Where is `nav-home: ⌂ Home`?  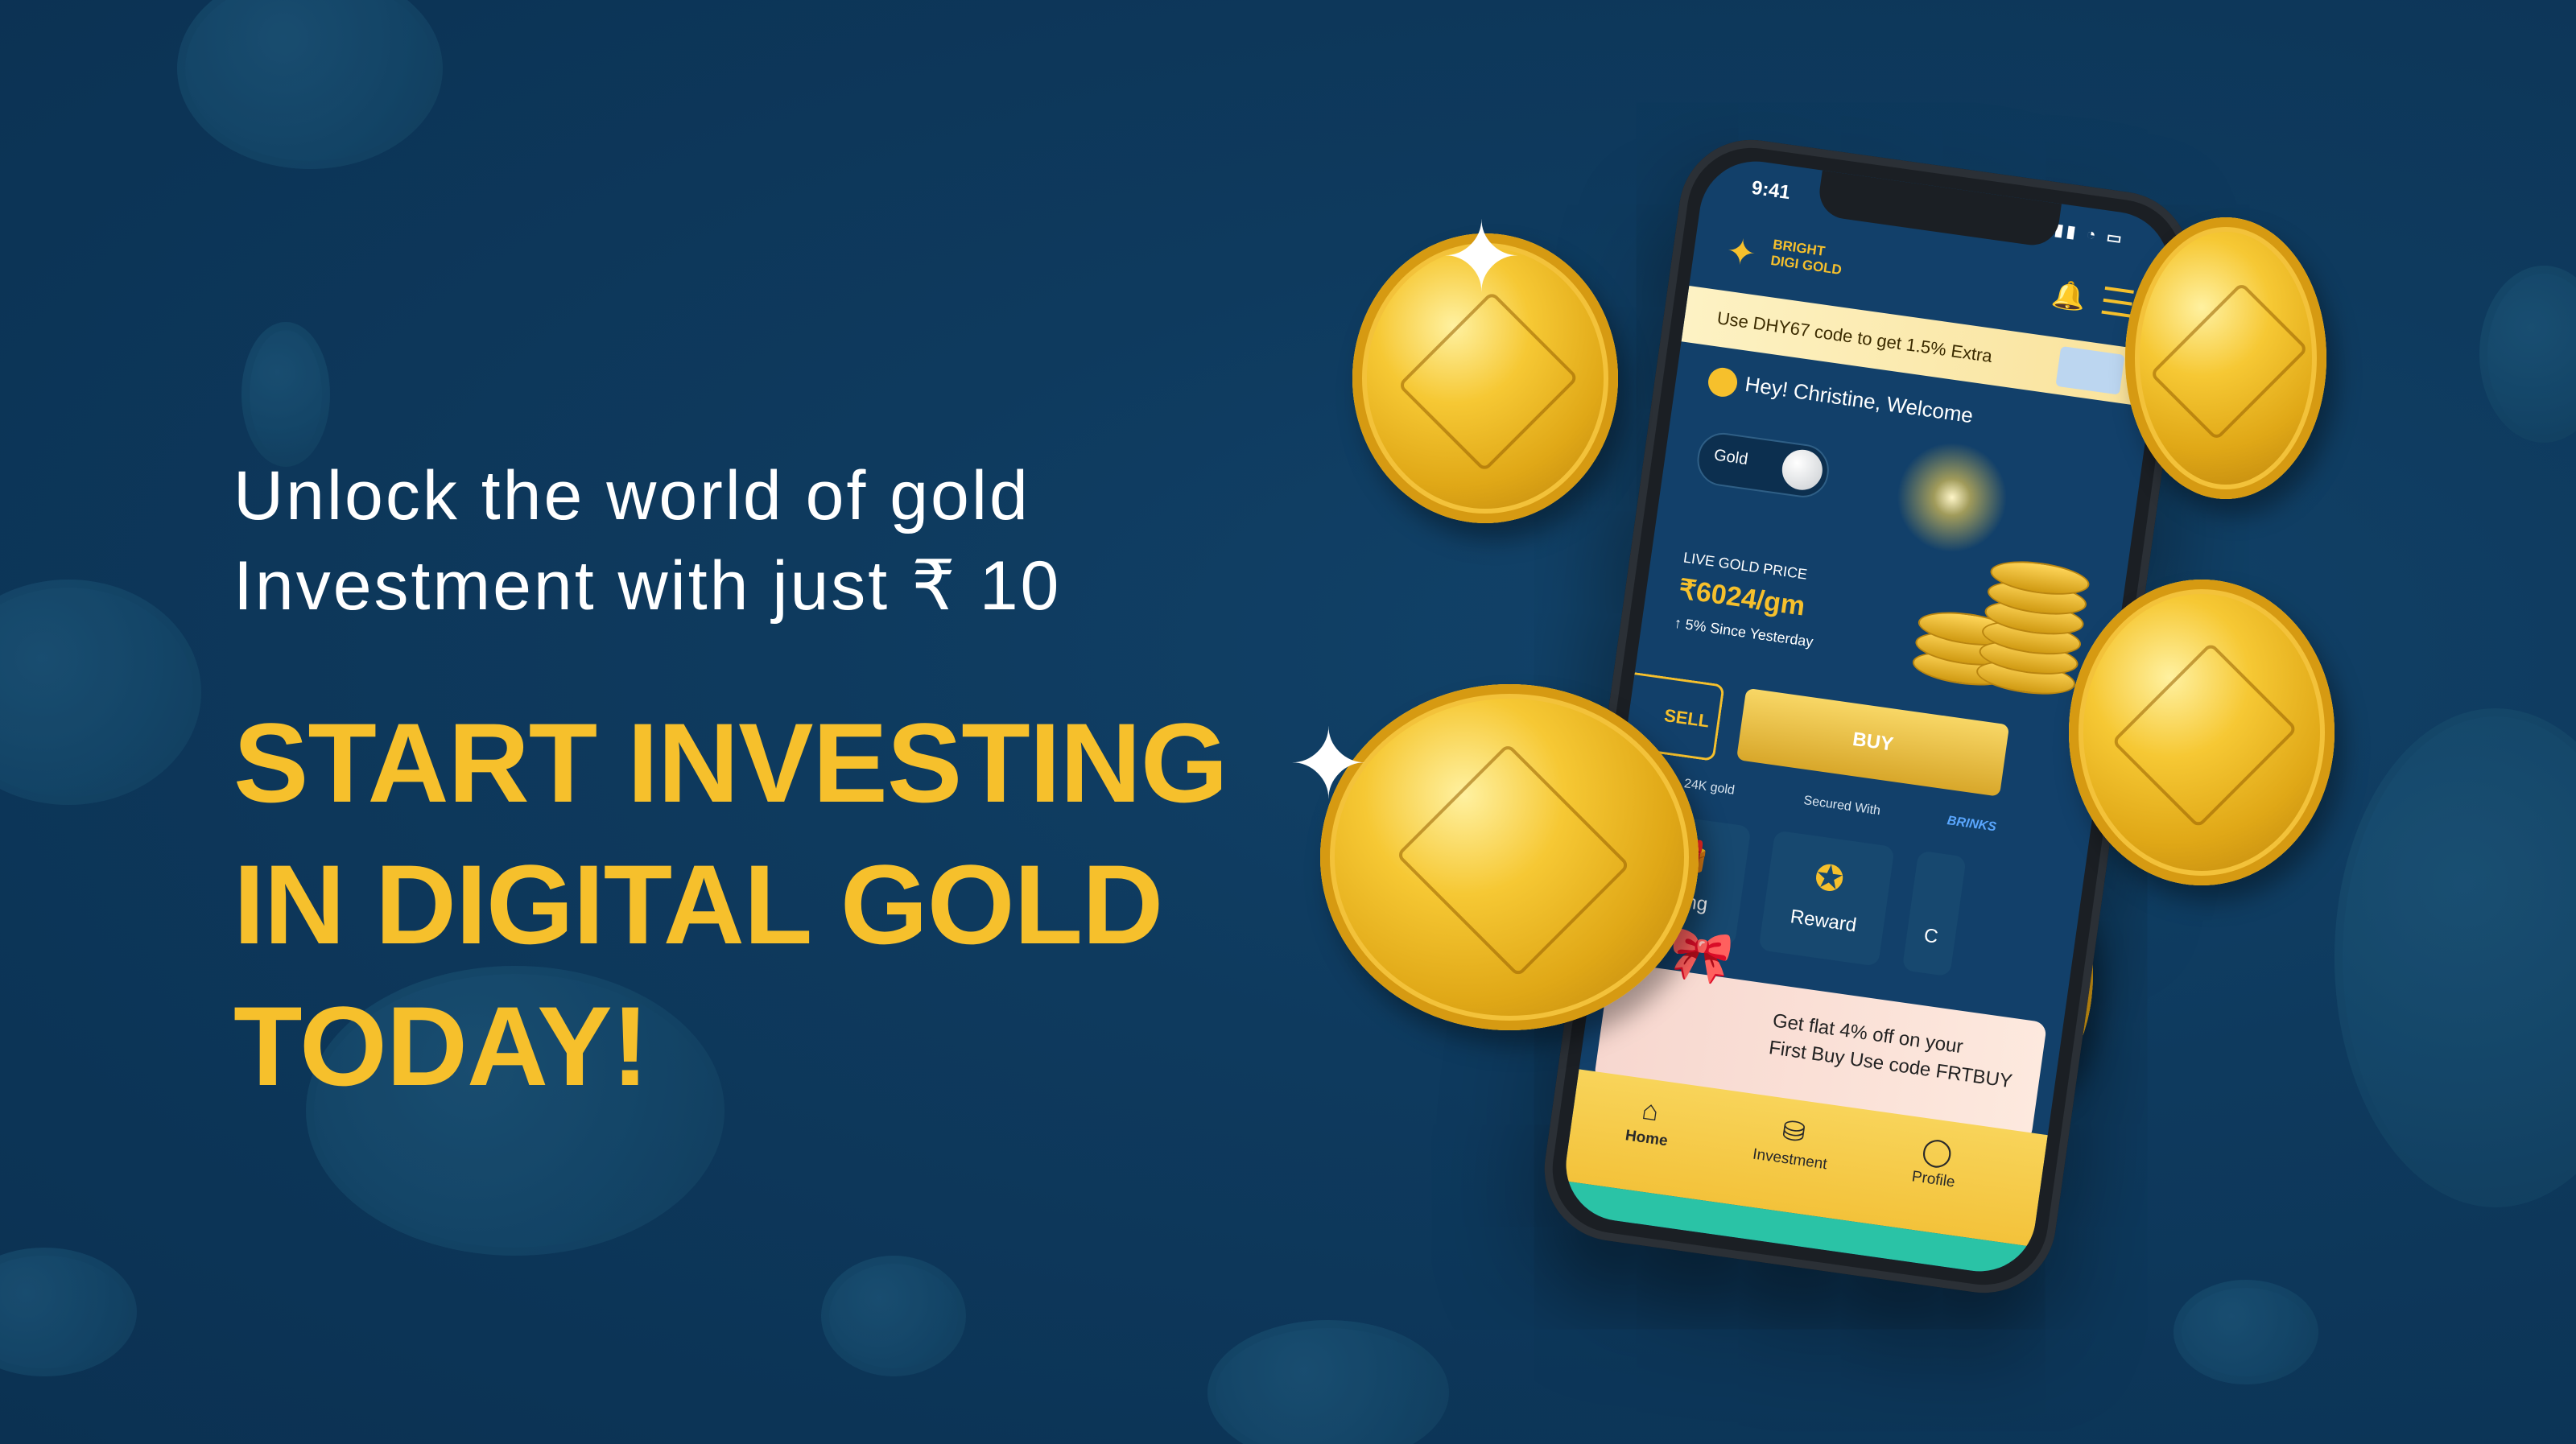 nav-home: ⌂ Home is located at coordinates (1648, 1121).